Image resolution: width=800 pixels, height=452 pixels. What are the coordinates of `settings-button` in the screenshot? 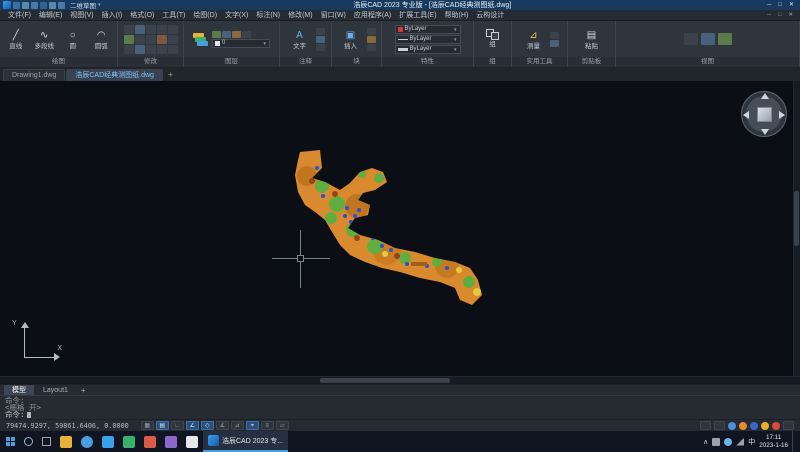 It's located at (171, 441).